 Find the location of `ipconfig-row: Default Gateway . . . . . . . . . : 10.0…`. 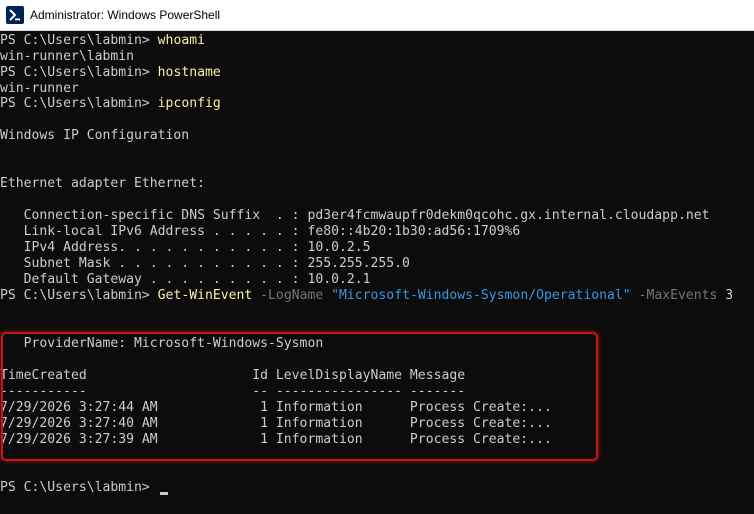

ipconfig-row: Default Gateway . . . . . . . . . : 10.0… is located at coordinates (185, 279).